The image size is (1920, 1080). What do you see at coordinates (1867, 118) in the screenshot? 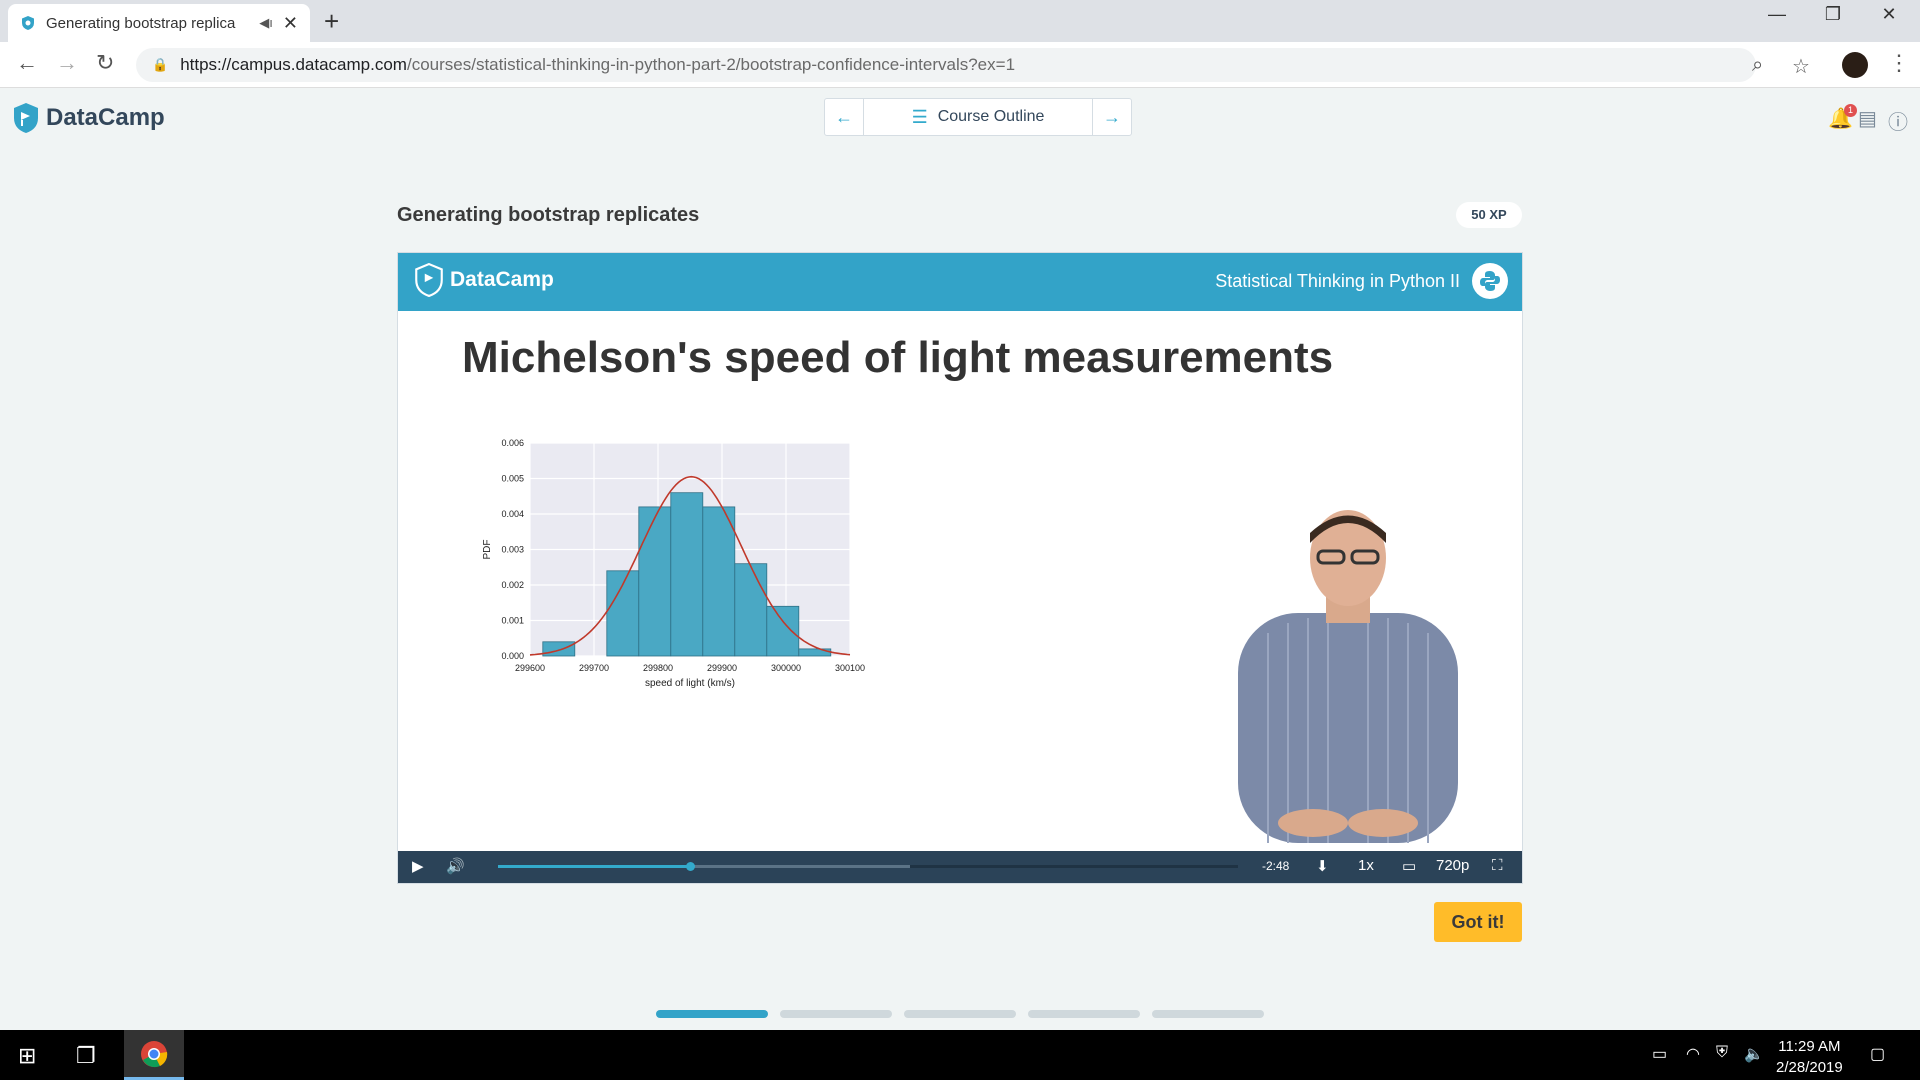
I see `slides-pdf-icon: ▤` at bounding box center [1867, 118].